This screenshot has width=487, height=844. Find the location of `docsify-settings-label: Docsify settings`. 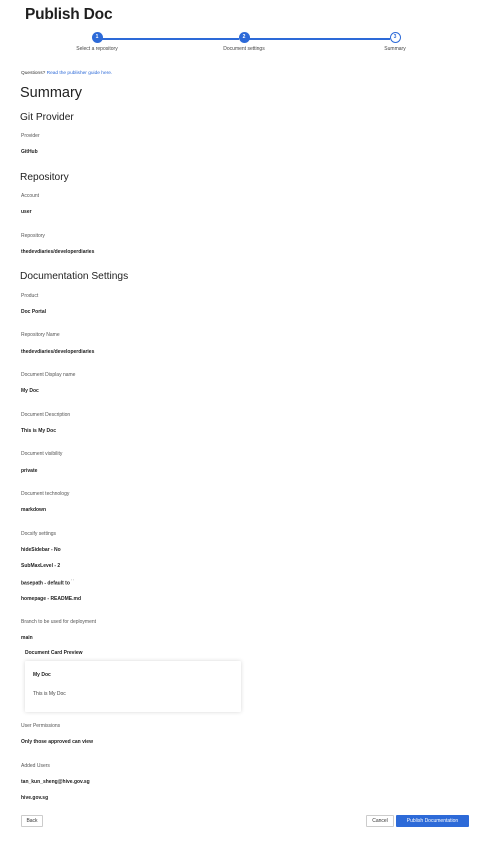

docsify-settings-label: Docsify settings is located at coordinates (39, 534).